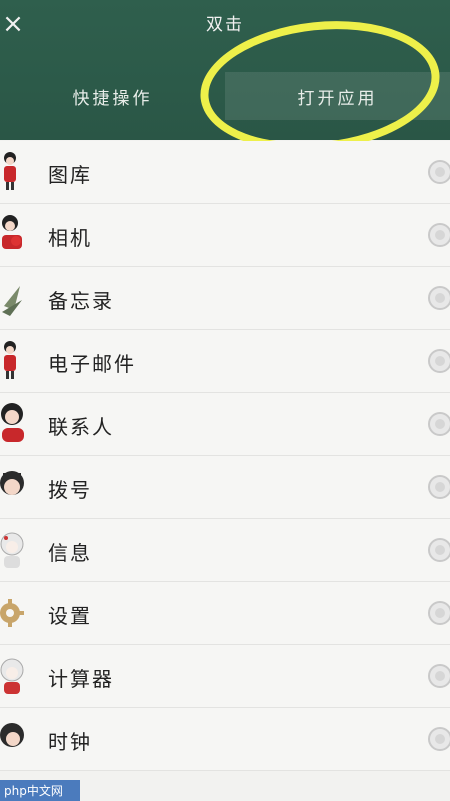 The width and height of the screenshot is (450, 801). Describe the element at coordinates (70, 175) in the screenshot. I see `app-label: 图库` at that location.